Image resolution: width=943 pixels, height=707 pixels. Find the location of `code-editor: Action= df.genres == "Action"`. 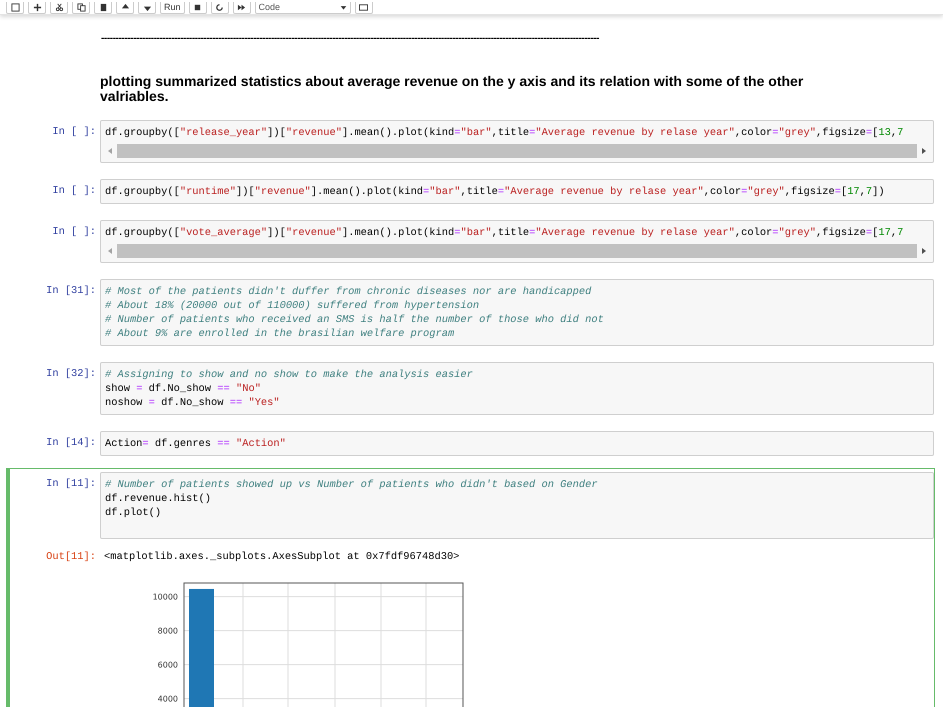

code-editor: Action= df.genres == "Action" is located at coordinates (517, 443).